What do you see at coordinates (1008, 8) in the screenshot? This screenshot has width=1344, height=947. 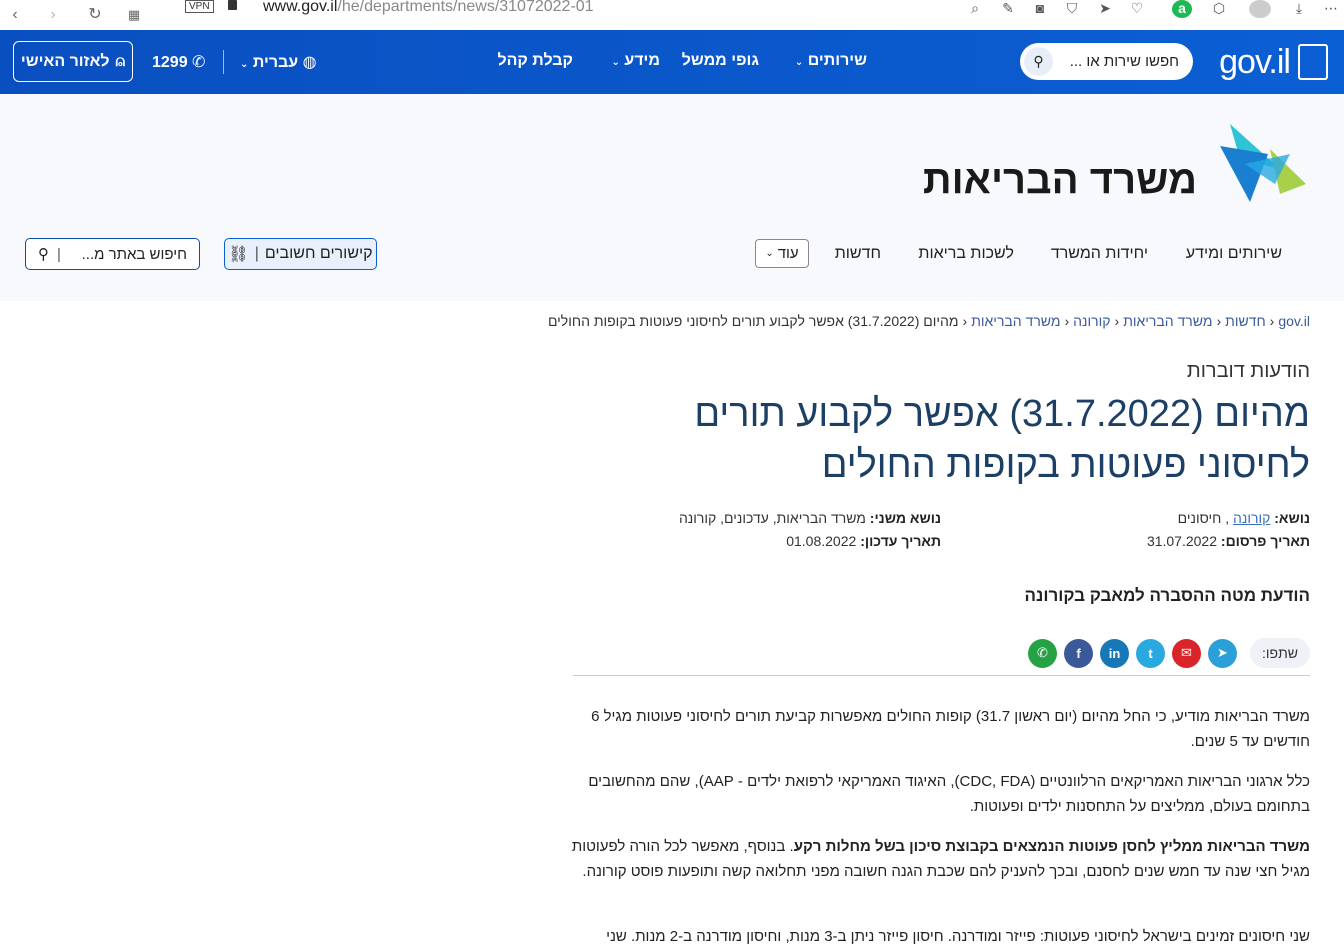 I see `edit-icon: ✎` at bounding box center [1008, 8].